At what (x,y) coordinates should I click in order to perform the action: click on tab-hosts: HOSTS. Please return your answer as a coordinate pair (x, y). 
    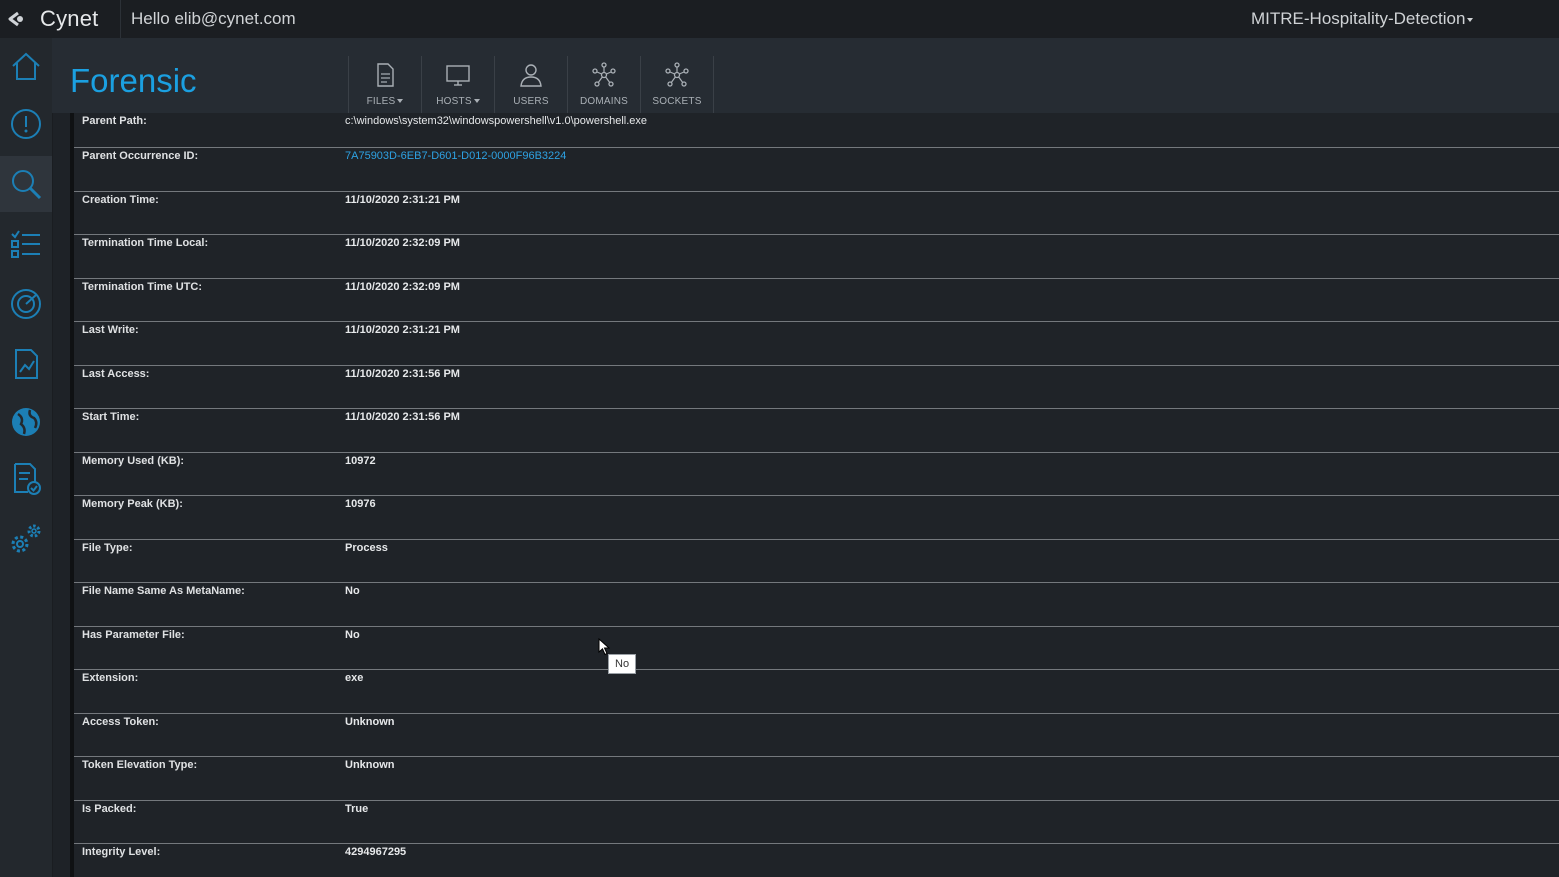
    Looking at the image, I should click on (457, 84).